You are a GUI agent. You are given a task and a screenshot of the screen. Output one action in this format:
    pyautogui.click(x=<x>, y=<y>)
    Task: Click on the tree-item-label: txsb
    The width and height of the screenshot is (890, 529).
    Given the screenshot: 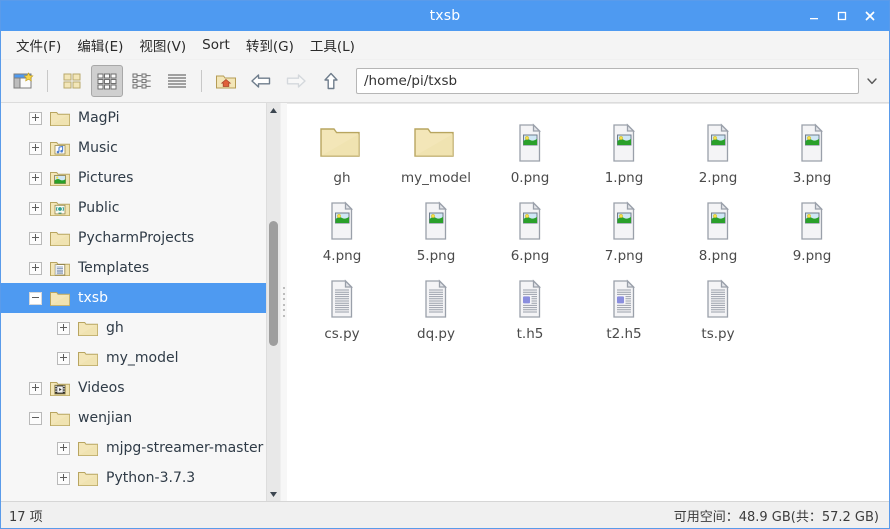 What is the action you would take?
    pyautogui.click(x=93, y=298)
    